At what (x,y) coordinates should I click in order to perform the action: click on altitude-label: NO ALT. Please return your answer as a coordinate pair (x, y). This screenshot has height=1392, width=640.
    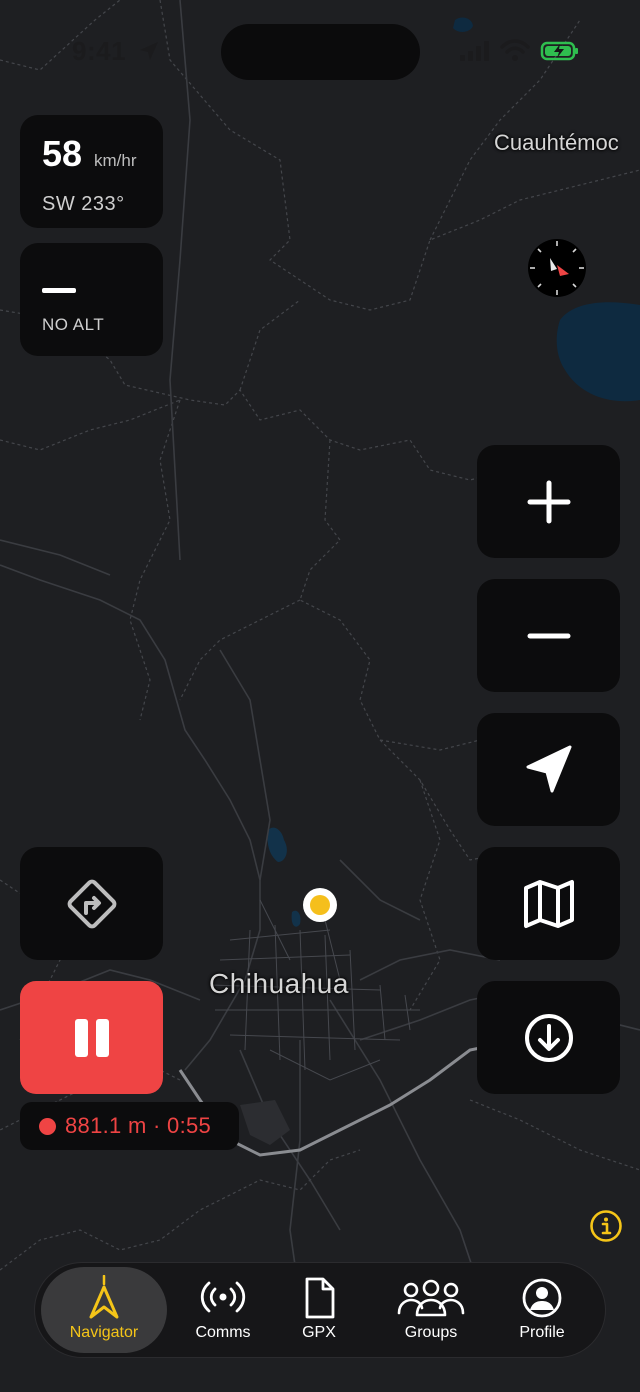
    Looking at the image, I should click on (73, 324).